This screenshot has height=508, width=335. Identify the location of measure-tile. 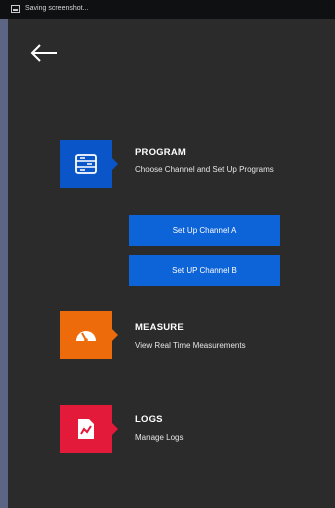
(89, 335).